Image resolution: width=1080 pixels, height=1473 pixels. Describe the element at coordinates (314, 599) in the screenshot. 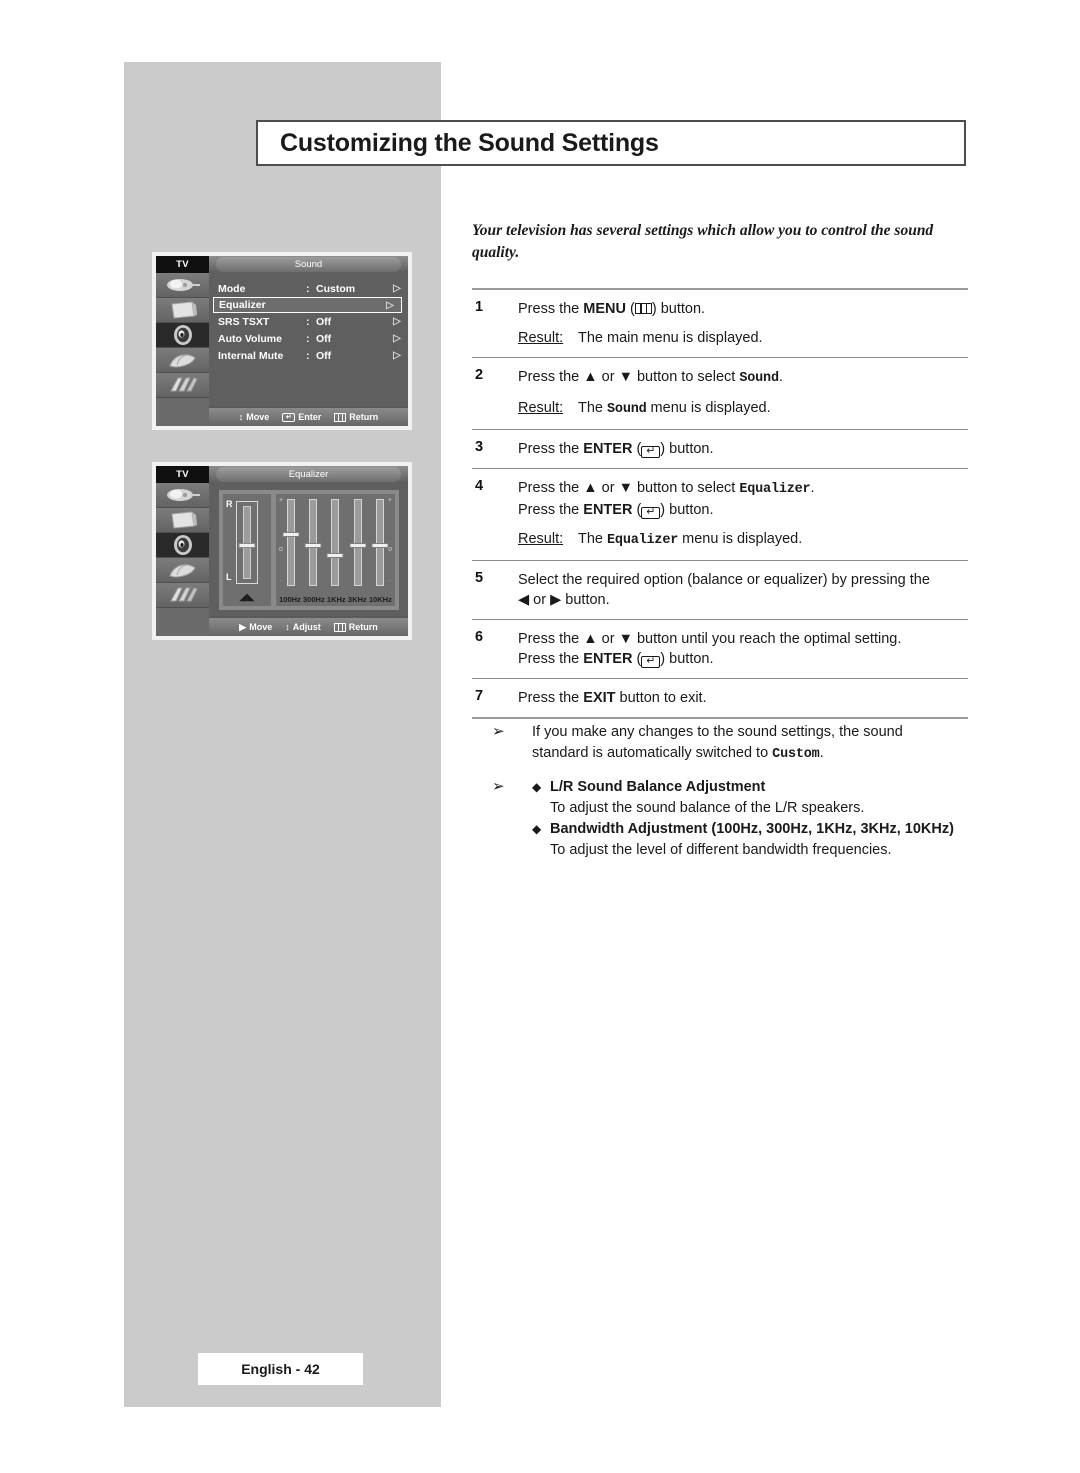

I see `band-frequency-label: 300Hz` at that location.